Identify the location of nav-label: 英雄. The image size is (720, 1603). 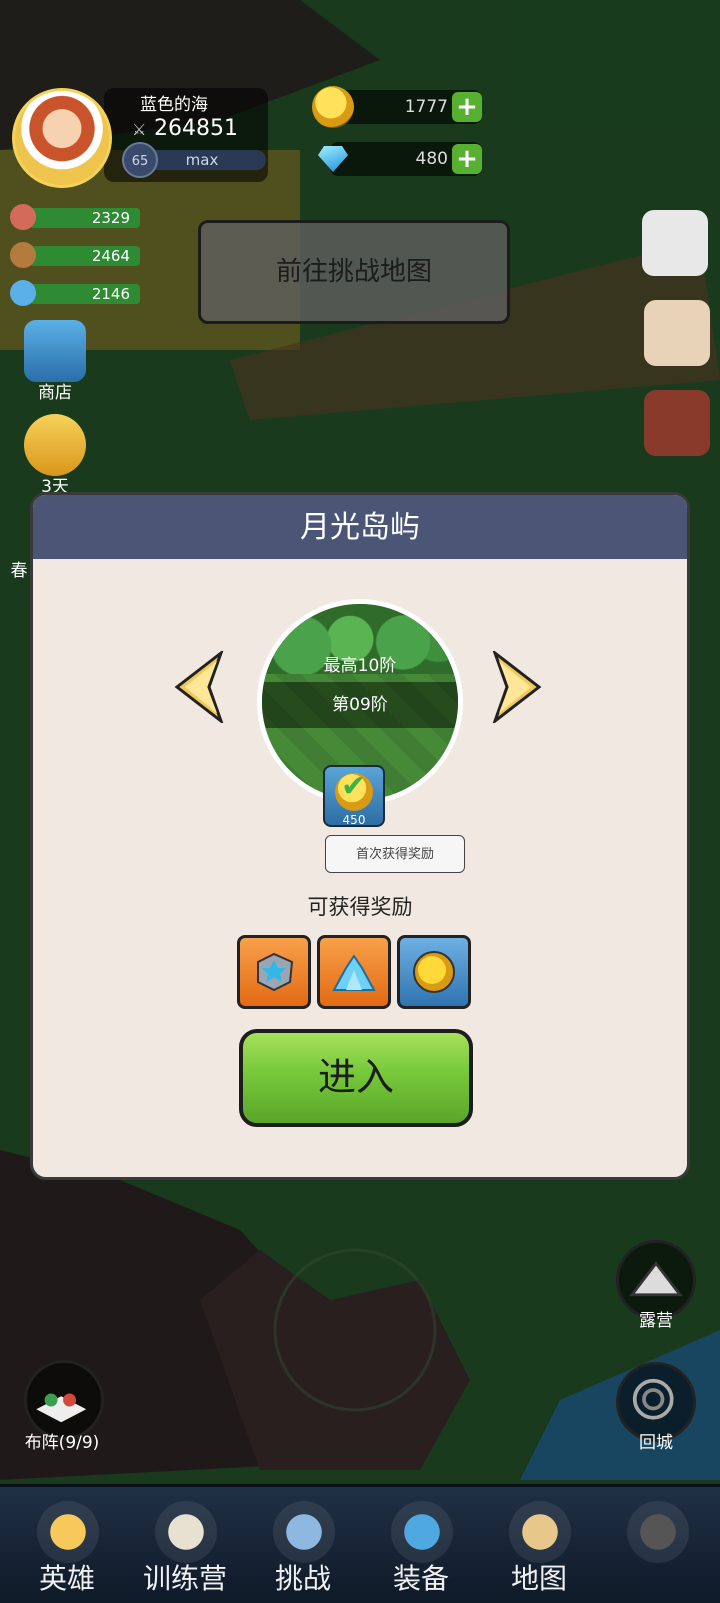
(66, 1578).